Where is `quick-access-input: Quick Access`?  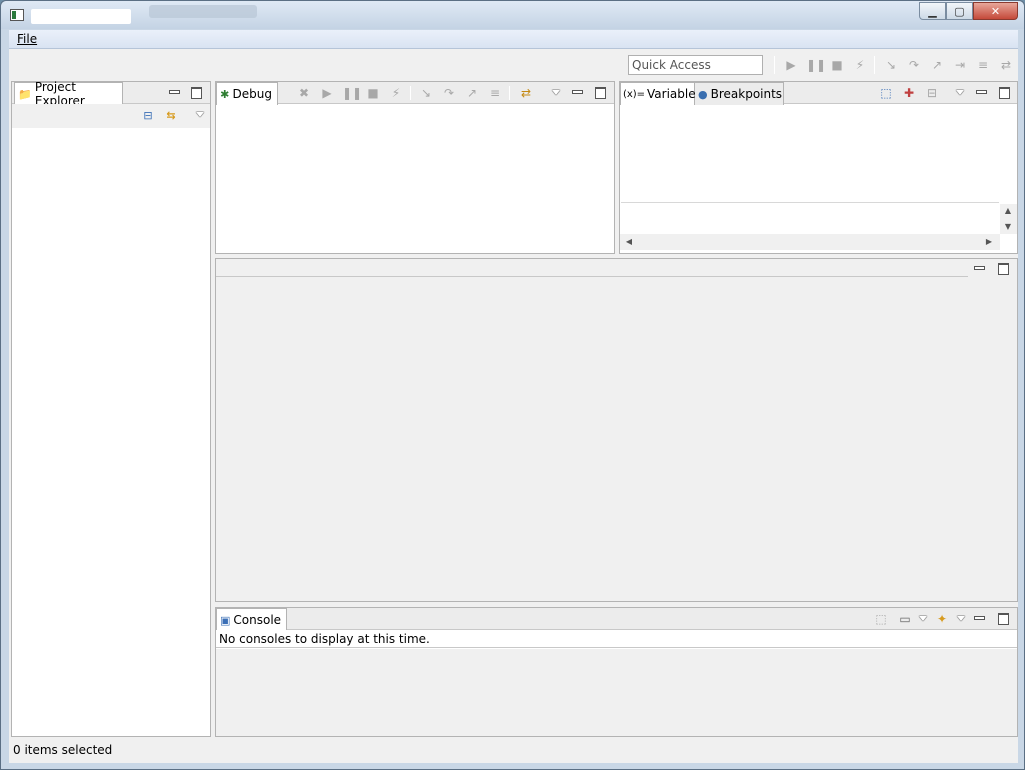
quick-access-input: Quick Access is located at coordinates (695, 65).